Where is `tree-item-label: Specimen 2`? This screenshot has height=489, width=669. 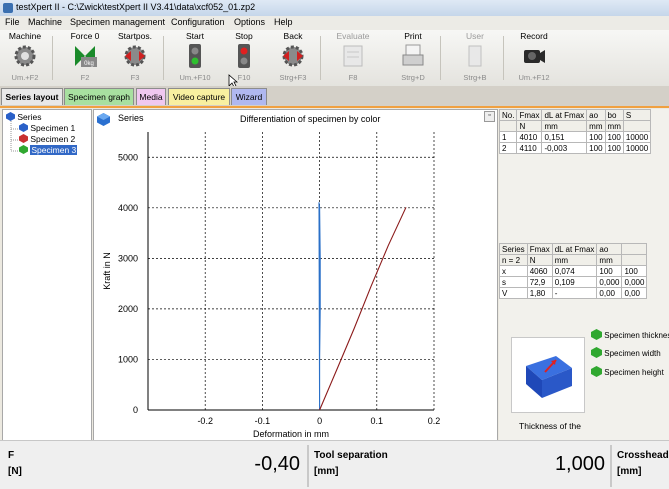 tree-item-label: Specimen 2 is located at coordinates (53, 139).